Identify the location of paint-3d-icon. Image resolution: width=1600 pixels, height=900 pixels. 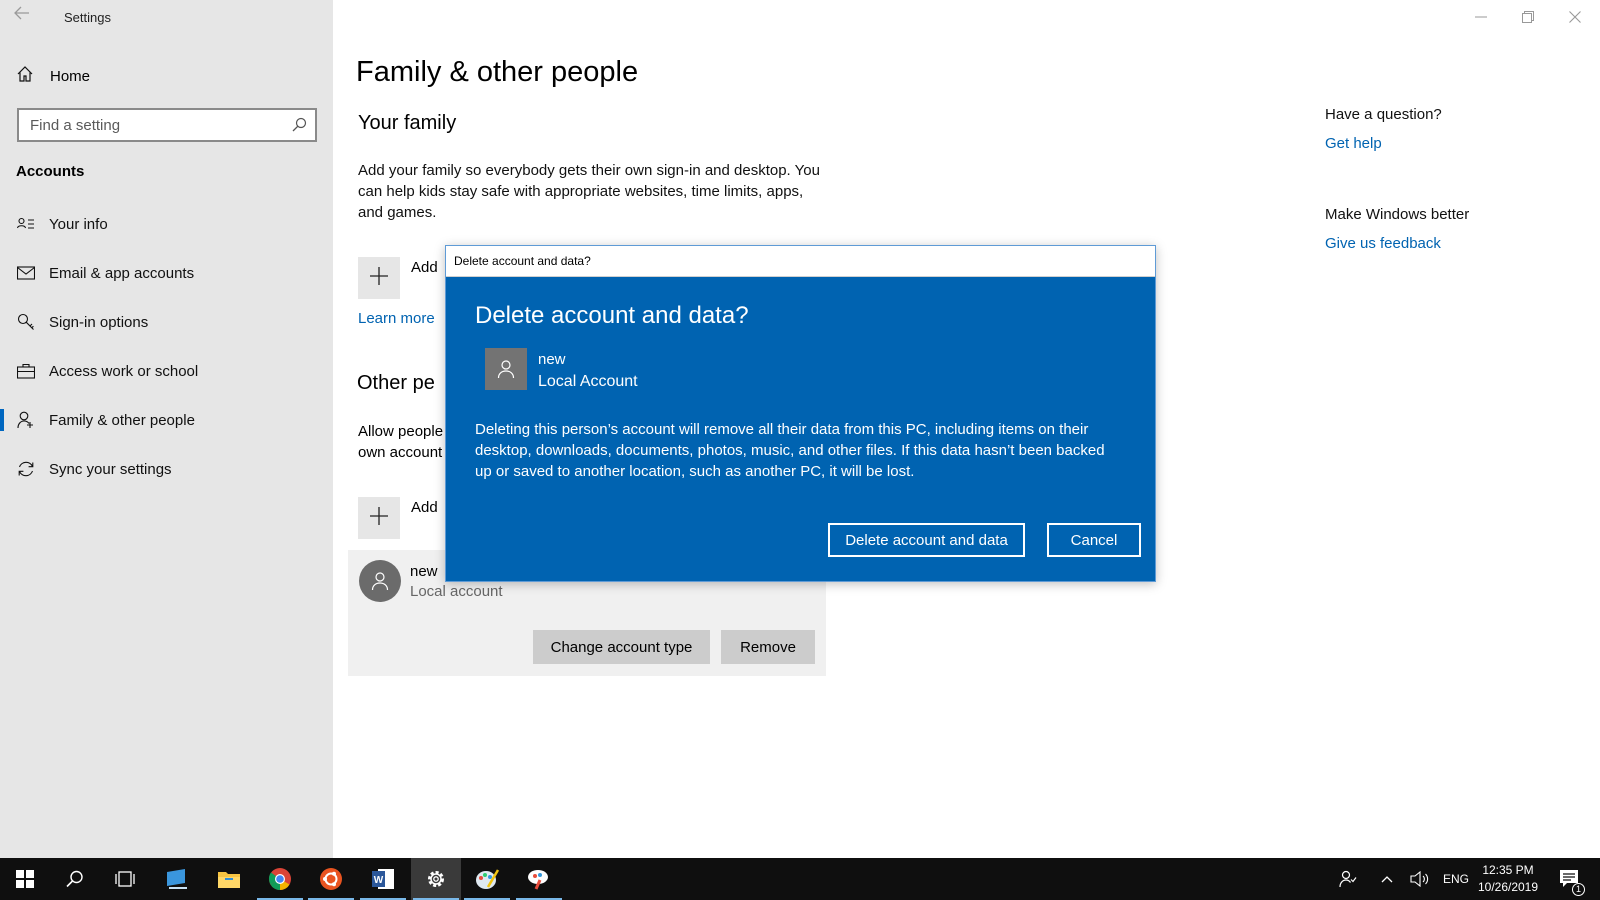
(539, 879).